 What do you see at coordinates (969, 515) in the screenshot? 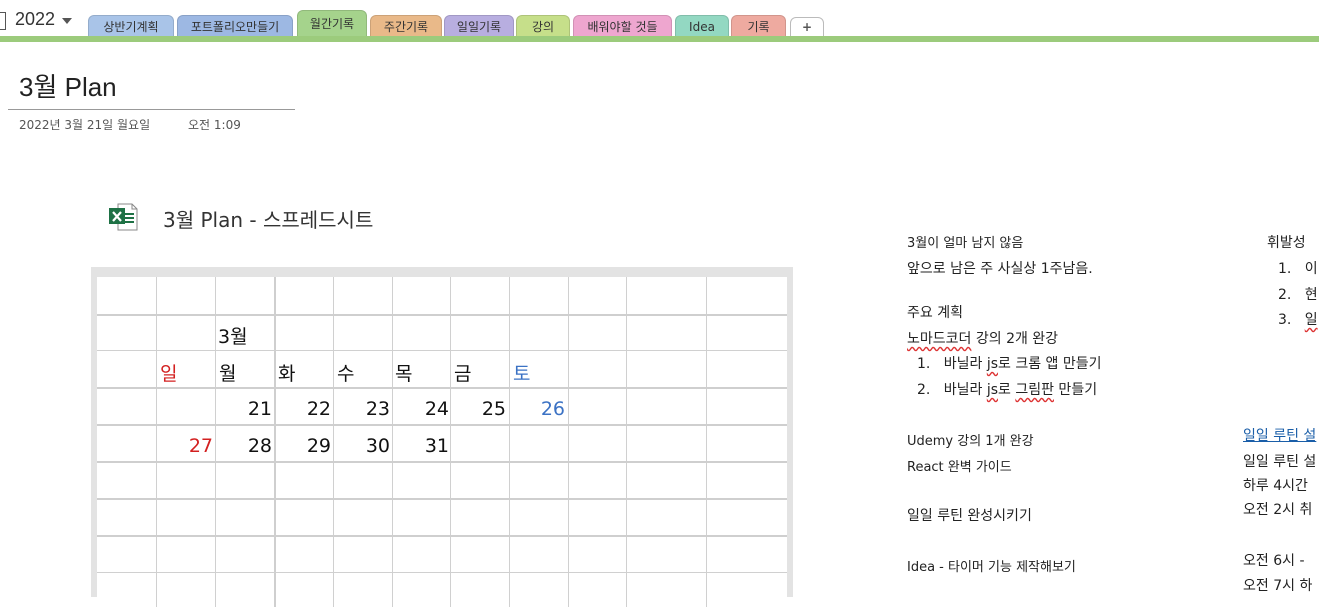
I see `note-line: 일일 루틴 완성시키기` at bounding box center [969, 515].